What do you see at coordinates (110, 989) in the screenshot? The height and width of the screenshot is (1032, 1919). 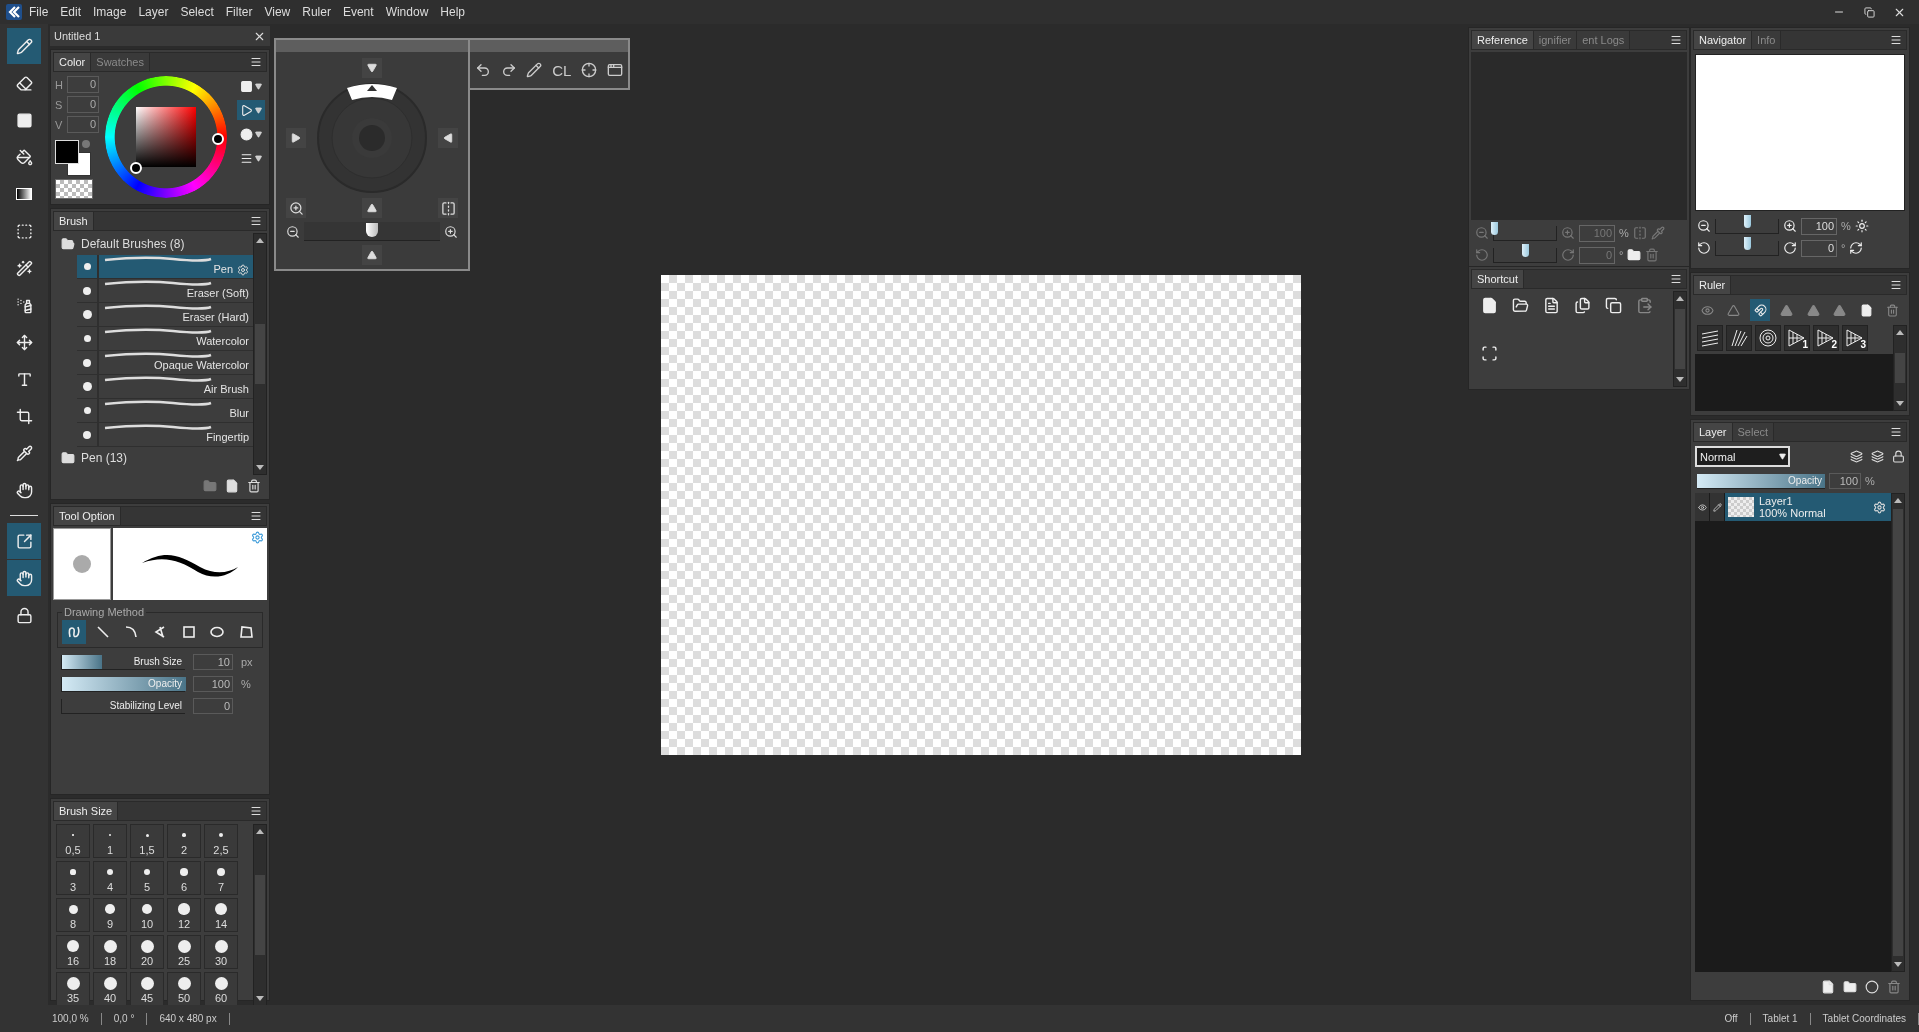 I see `brush-size-button: 40` at bounding box center [110, 989].